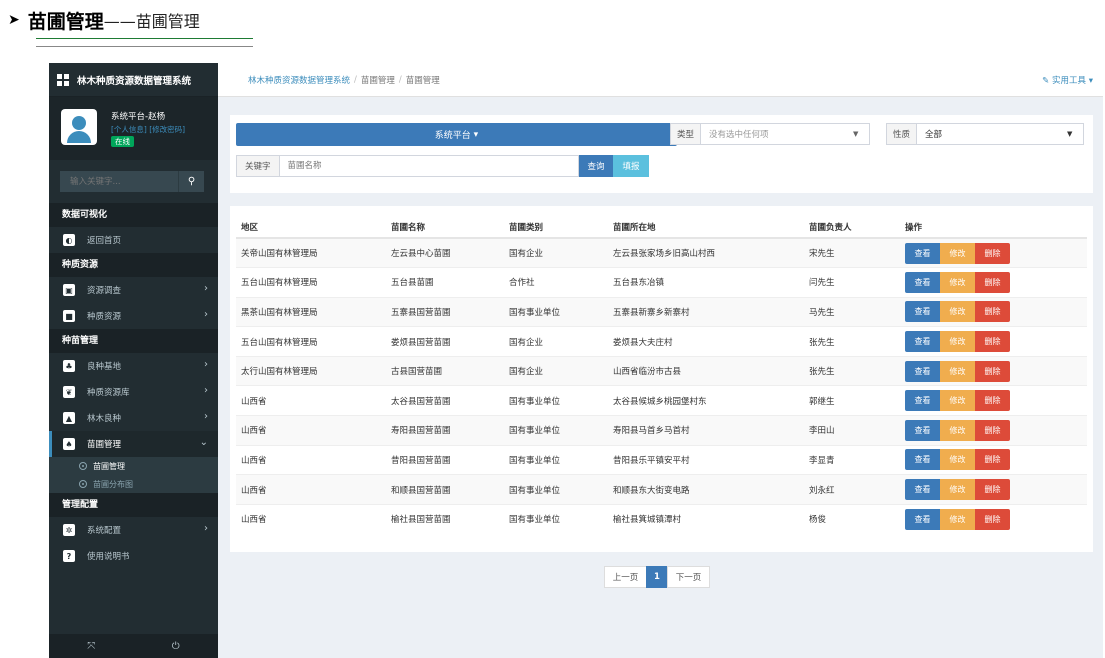 This screenshot has width=1105, height=658. What do you see at coordinates (133, 556) in the screenshot?
I see `sidebar-item-manual: ? 使用说明书` at bounding box center [133, 556].